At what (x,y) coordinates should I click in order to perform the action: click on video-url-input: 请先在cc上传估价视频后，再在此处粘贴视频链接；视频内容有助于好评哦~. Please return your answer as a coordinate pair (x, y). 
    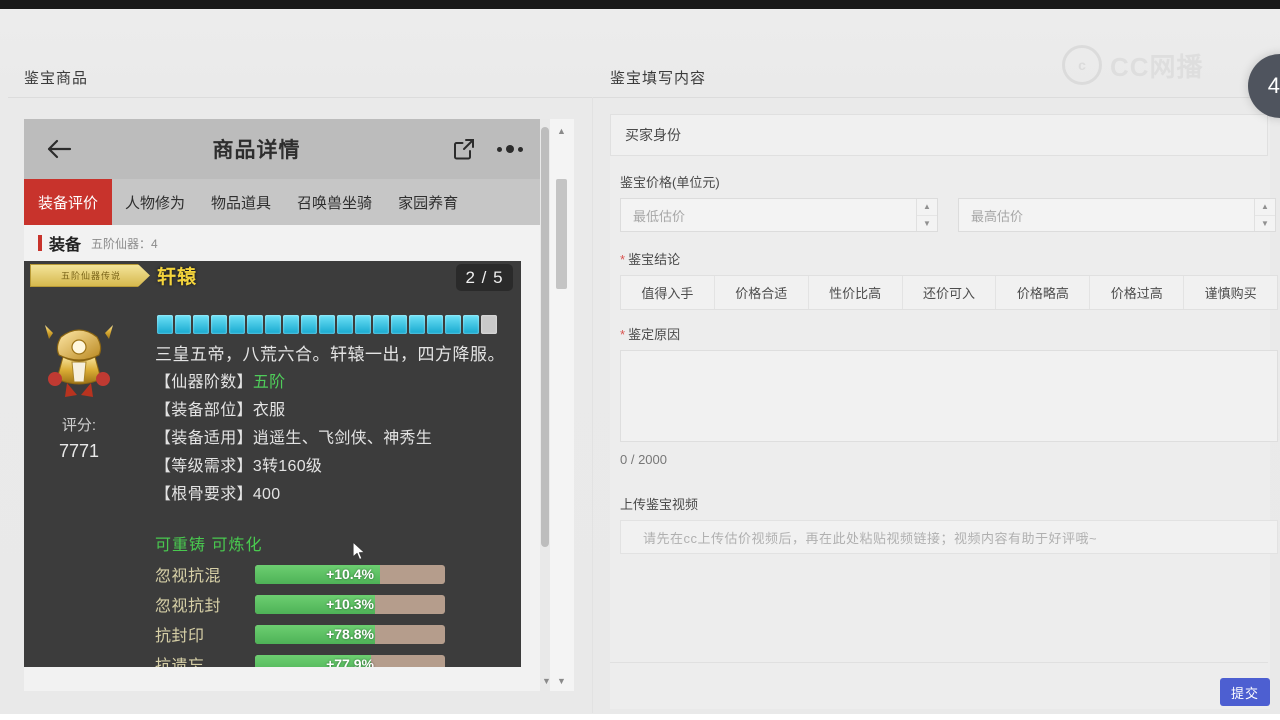
    Looking at the image, I should click on (949, 537).